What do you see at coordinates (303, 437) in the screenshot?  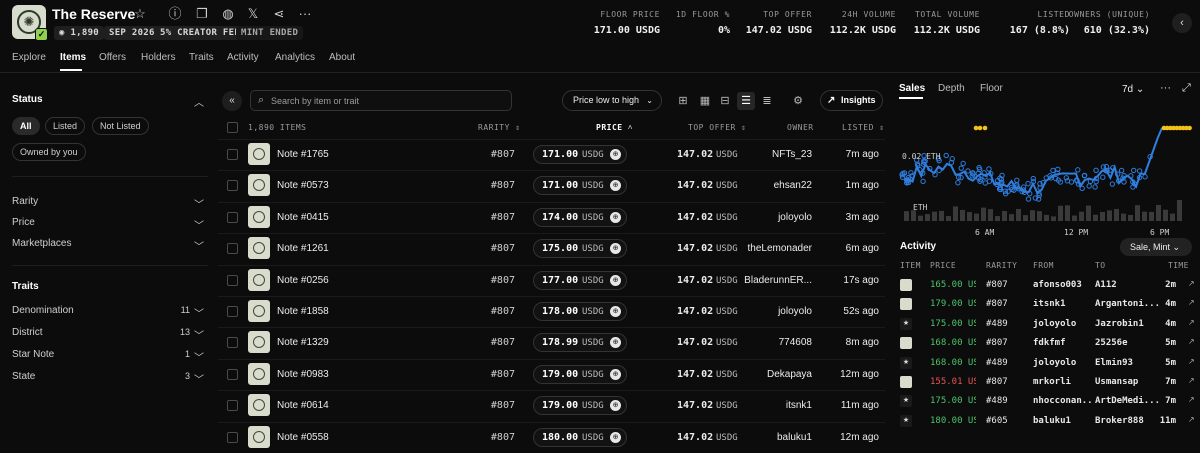 I see `item-name: Note #0558` at bounding box center [303, 437].